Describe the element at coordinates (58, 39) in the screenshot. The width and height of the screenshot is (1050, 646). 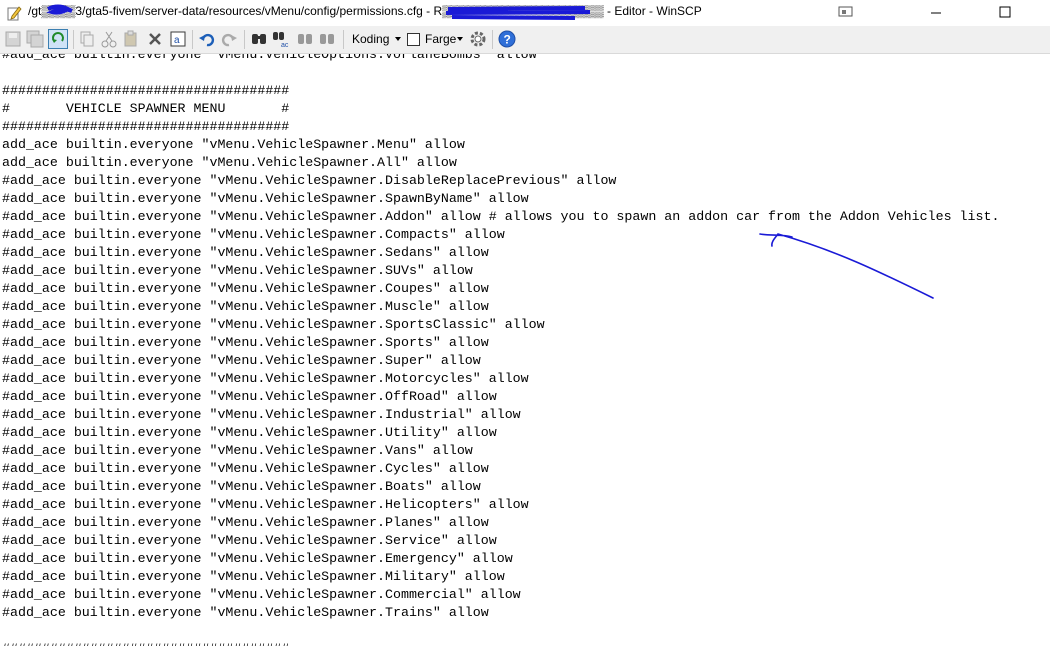
I see `reload-icon` at that location.